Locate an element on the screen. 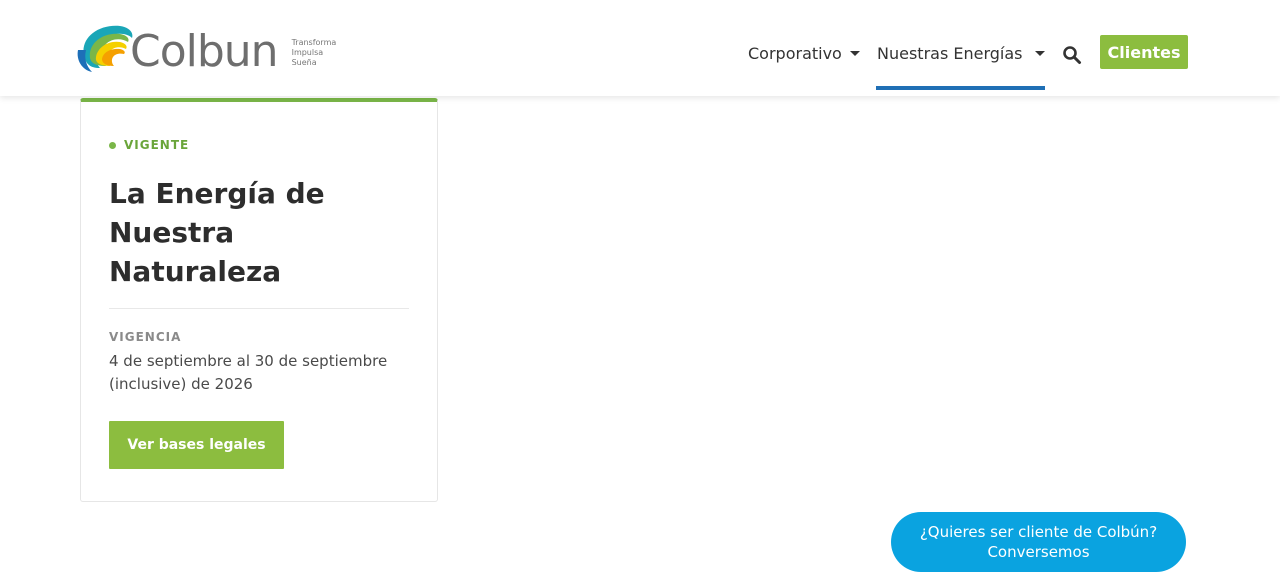  search-icon is located at coordinates (1072, 55).